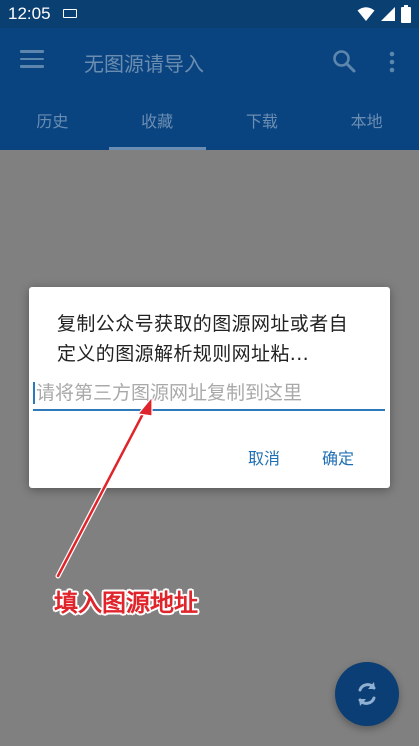 The height and width of the screenshot is (746, 419). What do you see at coordinates (104, 487) in the screenshot?
I see `annotation-arrow` at bounding box center [104, 487].